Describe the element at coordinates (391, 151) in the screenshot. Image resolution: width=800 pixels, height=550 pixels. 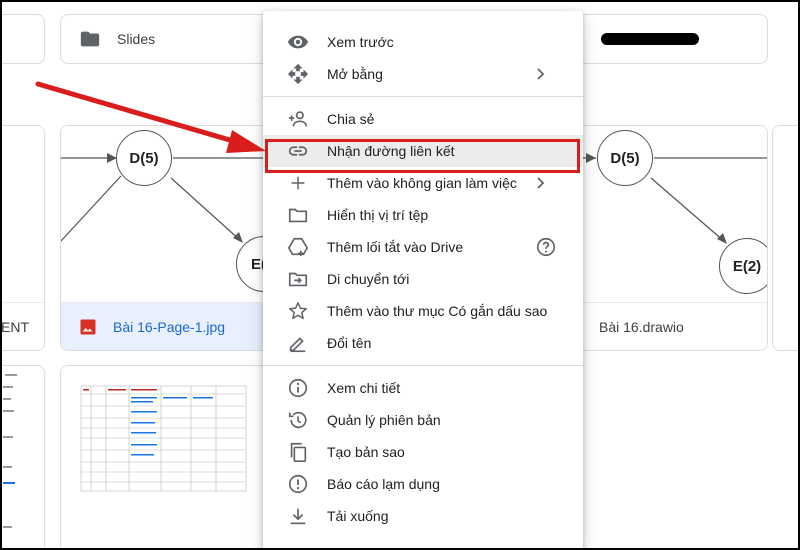
I see `menu-item-label: Nhận đường liên kết` at that location.